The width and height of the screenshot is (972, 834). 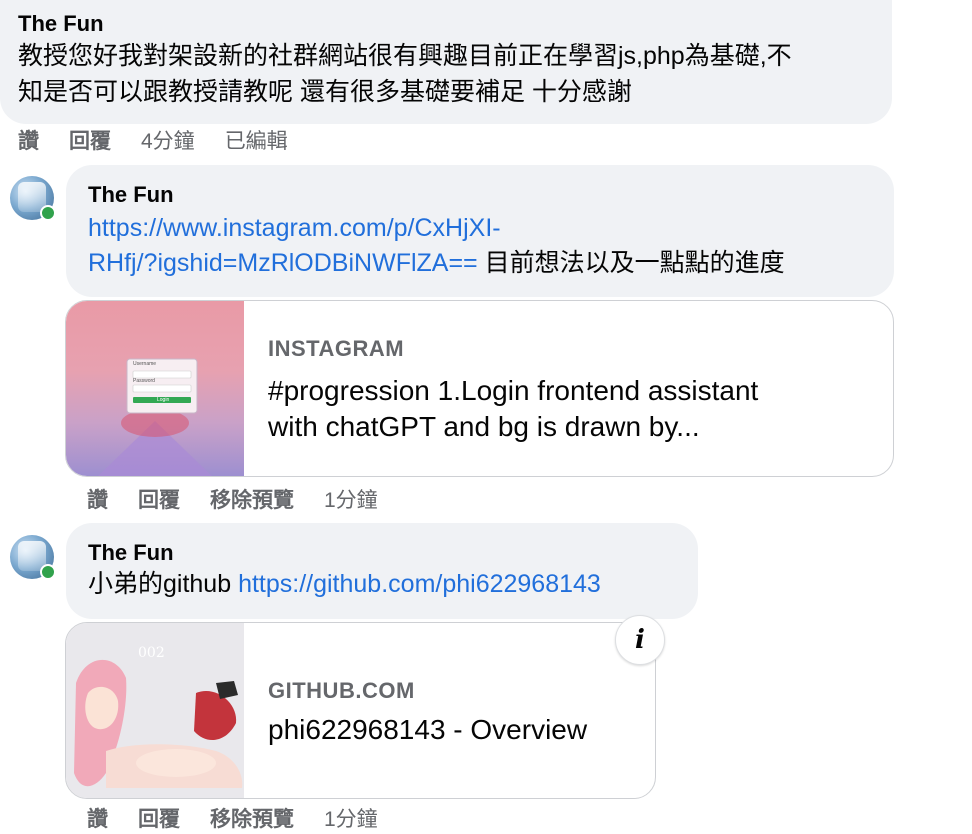 What do you see at coordinates (631, 263) in the screenshot?
I see `comment-text-suffix: 目前想法以及一點點的進度` at bounding box center [631, 263].